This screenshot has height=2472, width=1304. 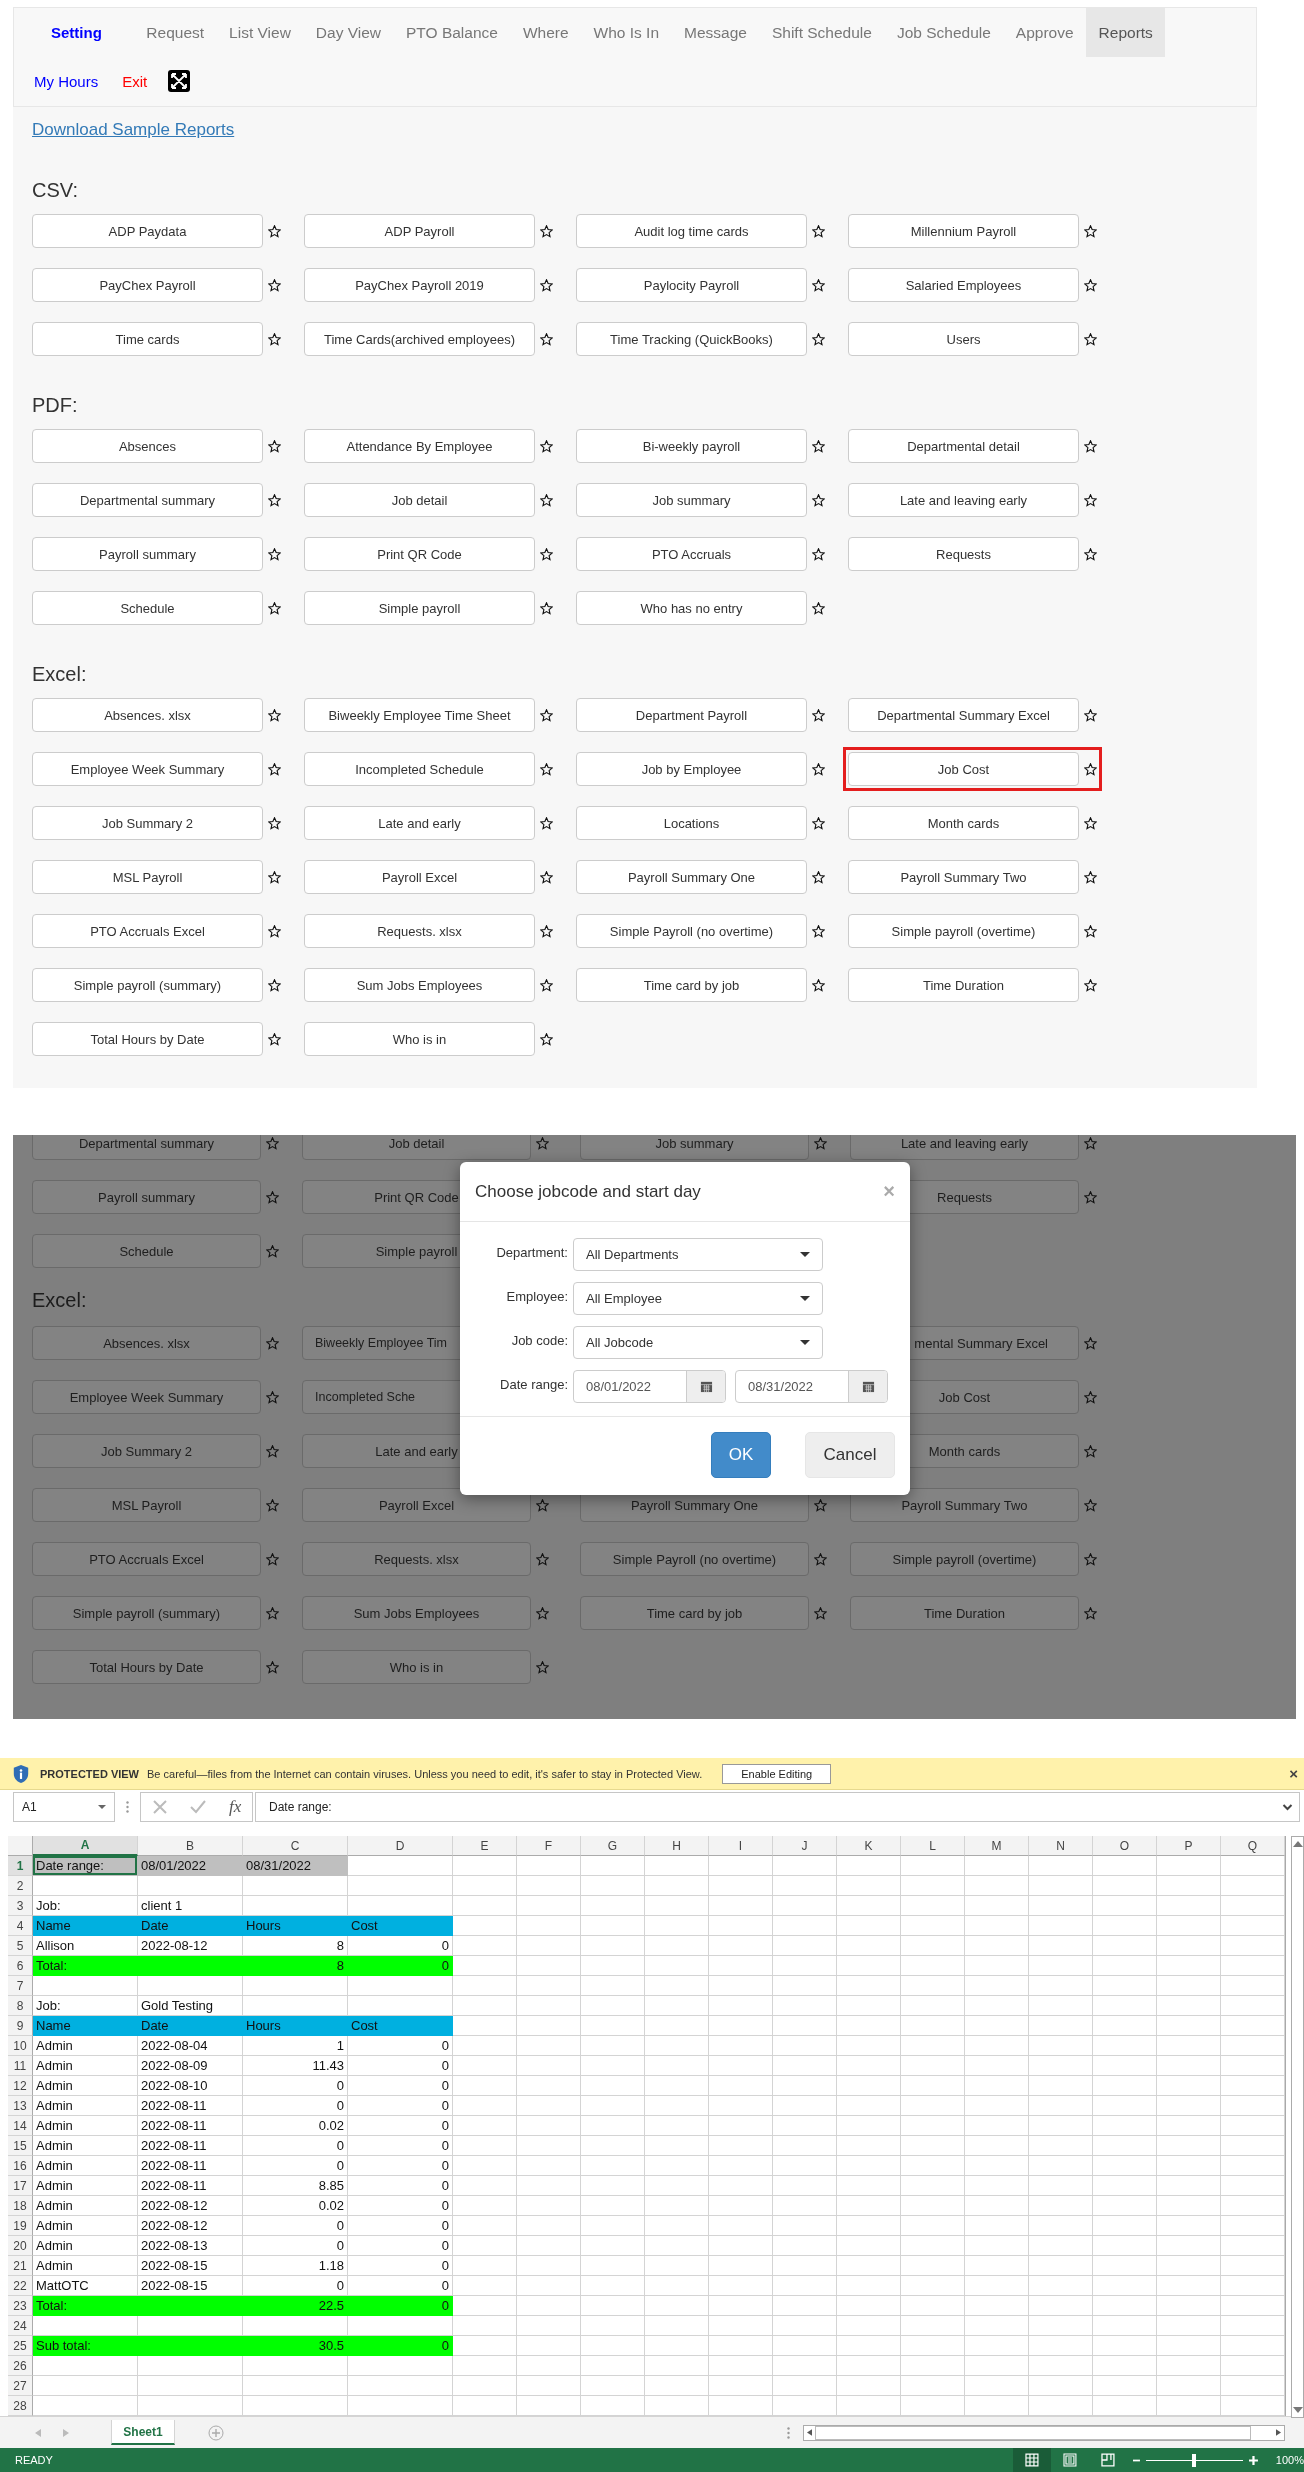 What do you see at coordinates (295, 1846) in the screenshot?
I see `column-header: C` at bounding box center [295, 1846].